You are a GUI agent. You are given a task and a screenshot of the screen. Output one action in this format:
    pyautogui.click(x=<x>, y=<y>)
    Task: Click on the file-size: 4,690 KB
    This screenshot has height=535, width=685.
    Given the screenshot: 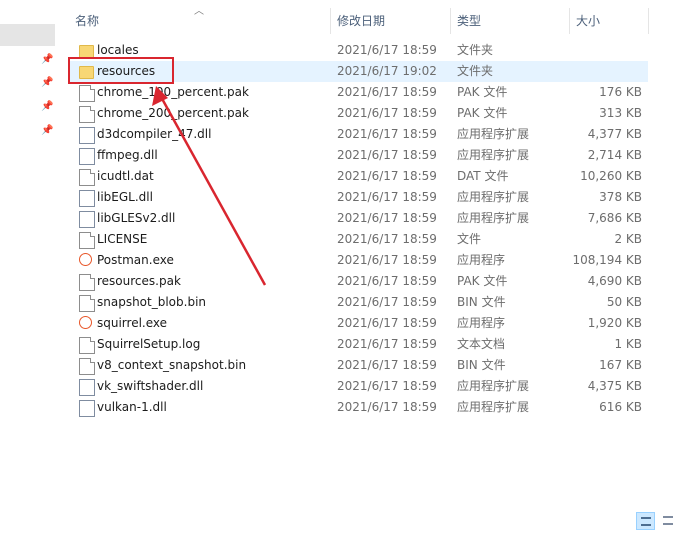 What is the action you would take?
    pyautogui.click(x=614, y=281)
    